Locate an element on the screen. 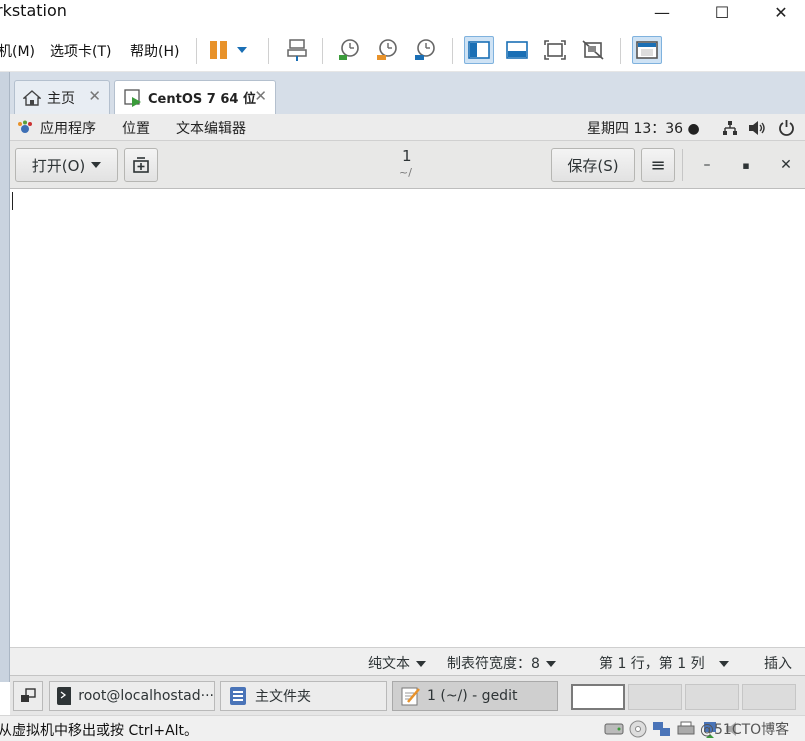  document-title: 1 is located at coordinates (407, 156).